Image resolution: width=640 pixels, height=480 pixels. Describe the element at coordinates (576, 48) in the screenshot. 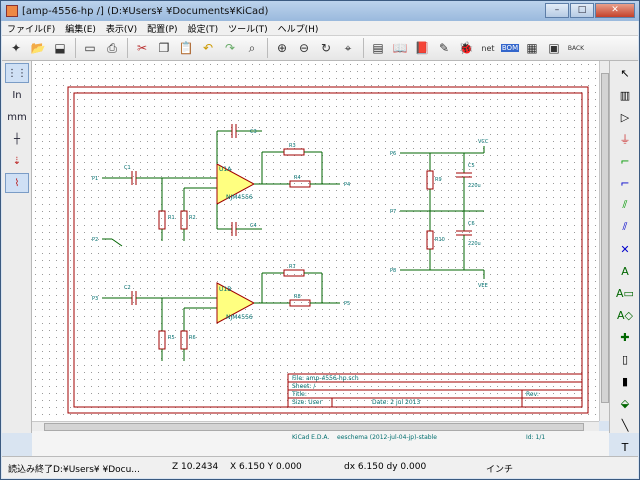

I see `back-annotate-icon: BACK` at that location.